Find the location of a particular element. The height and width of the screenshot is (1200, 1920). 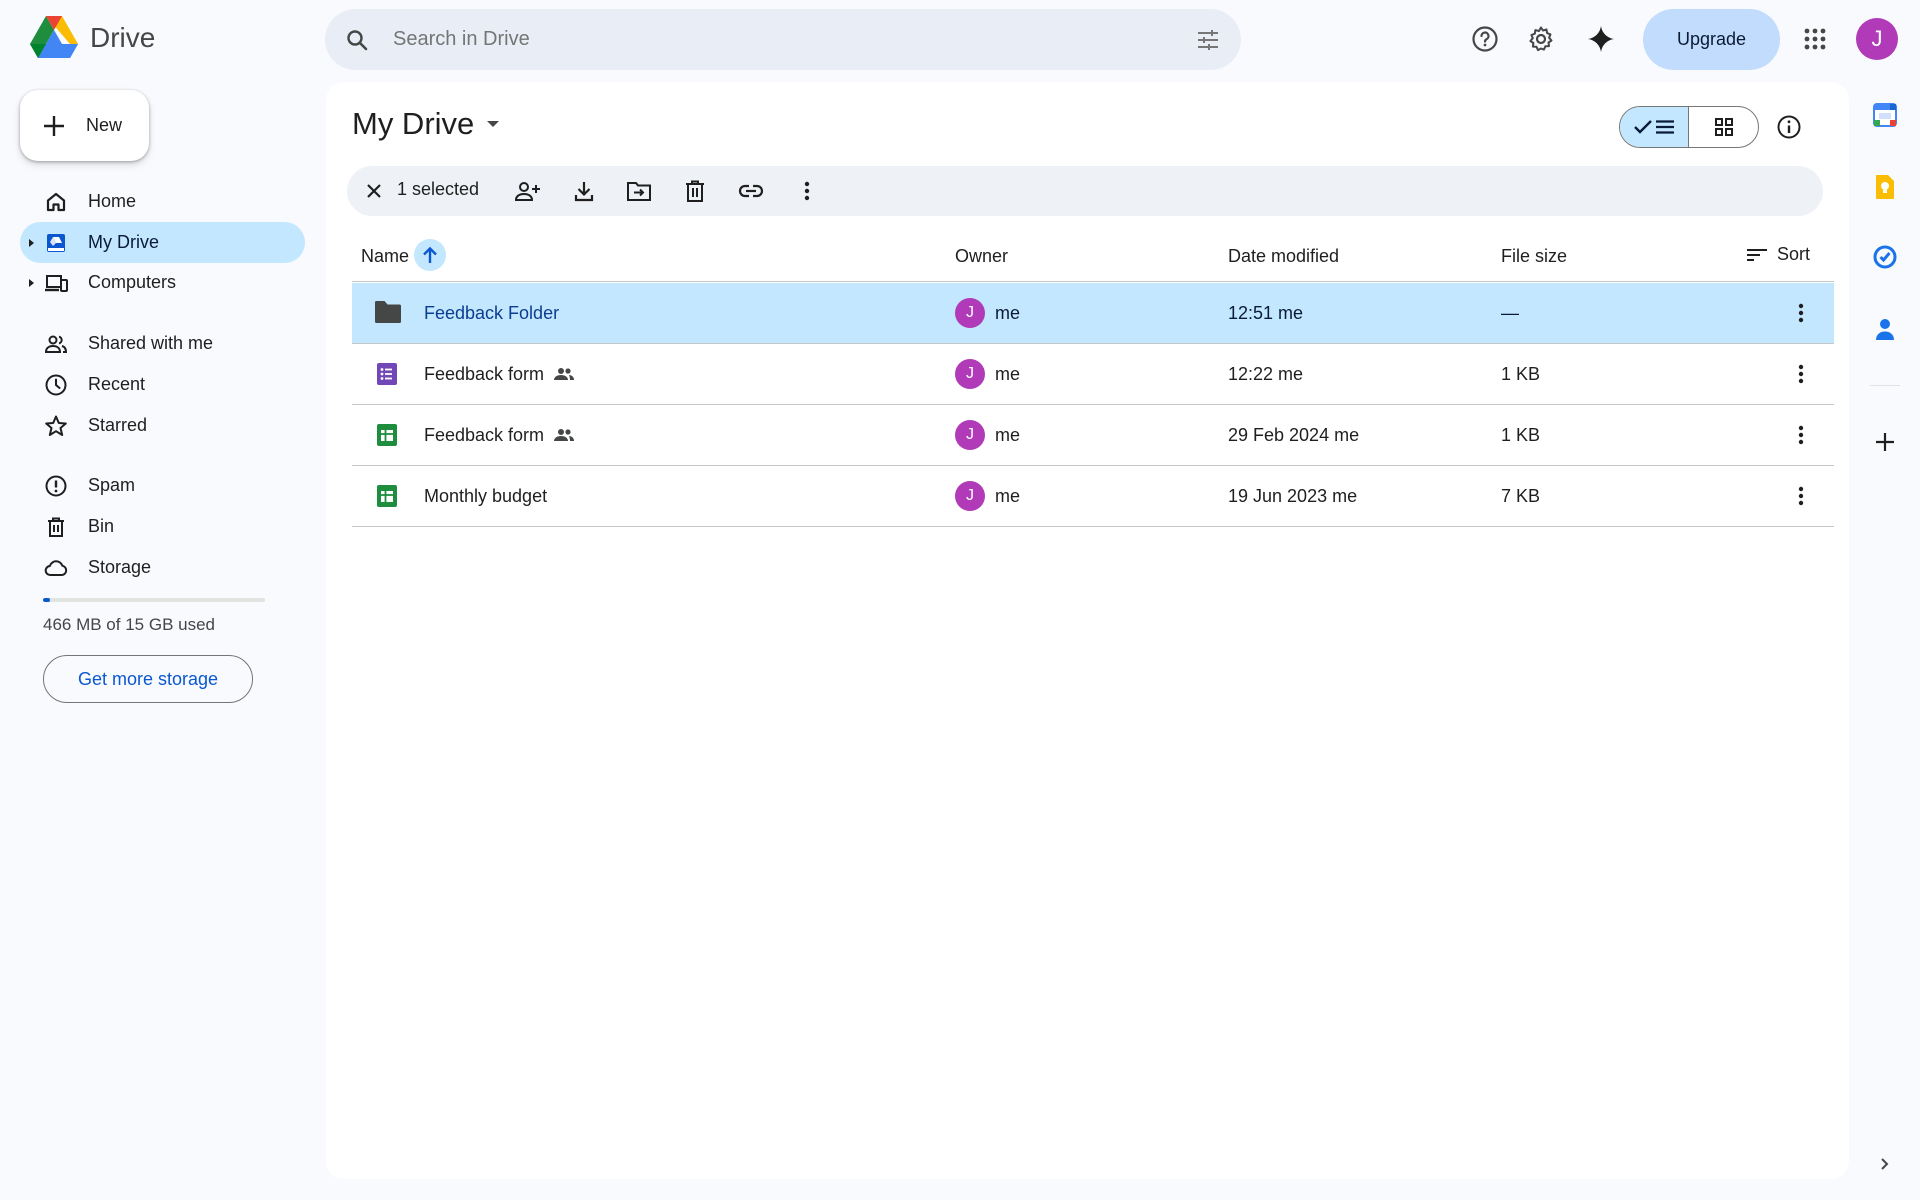

share-person-add-icon is located at coordinates (528, 191).